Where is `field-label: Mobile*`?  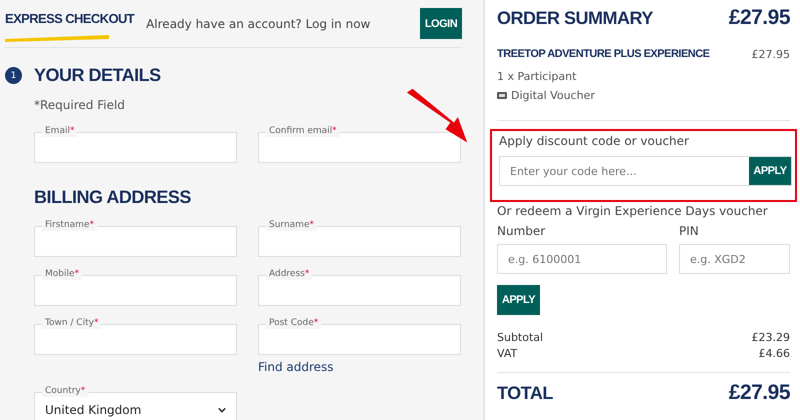
field-label: Mobile* is located at coordinates (62, 274).